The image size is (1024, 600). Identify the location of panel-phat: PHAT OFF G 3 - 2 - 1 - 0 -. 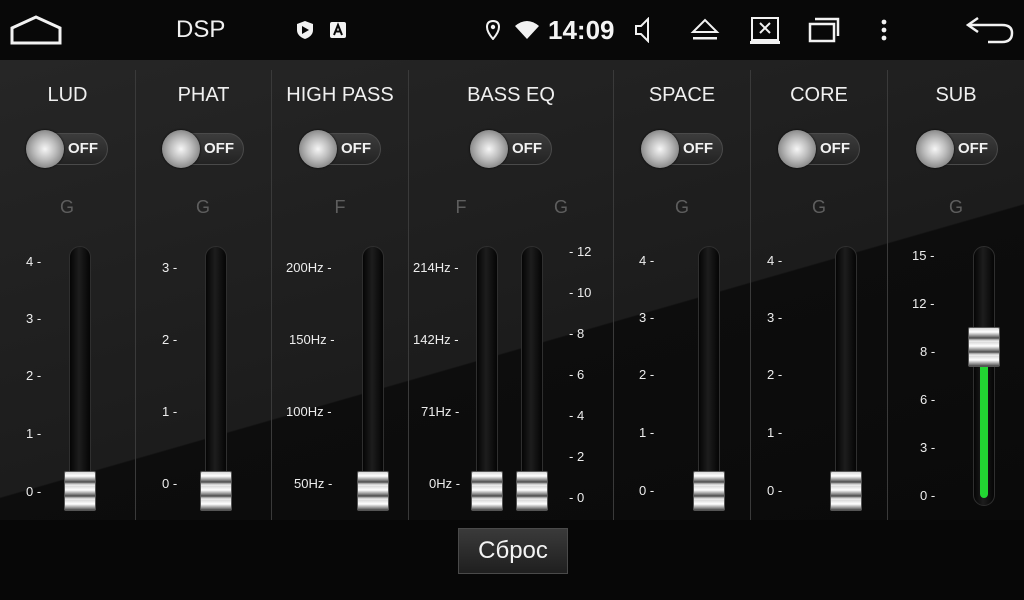
(203, 290).